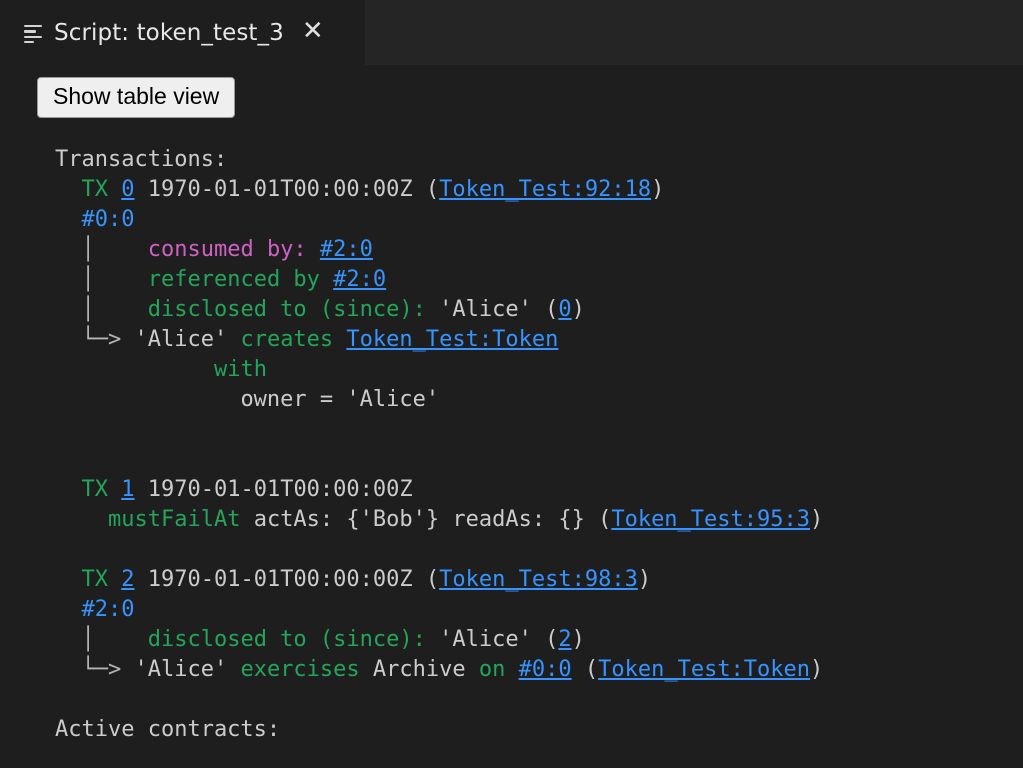  Describe the element at coordinates (710, 519) in the screenshot. I see `source-link: Token_Test:95:3` at that location.